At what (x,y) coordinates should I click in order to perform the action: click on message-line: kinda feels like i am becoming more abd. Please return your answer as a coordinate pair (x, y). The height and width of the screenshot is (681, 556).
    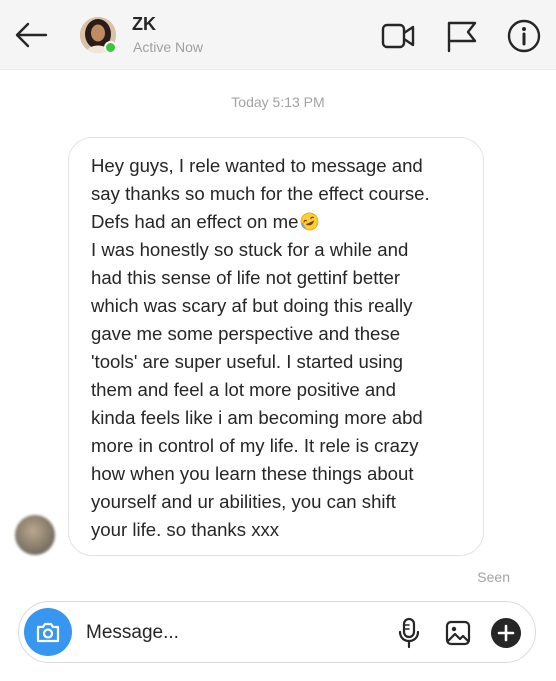
    Looking at the image, I should click on (278, 418).